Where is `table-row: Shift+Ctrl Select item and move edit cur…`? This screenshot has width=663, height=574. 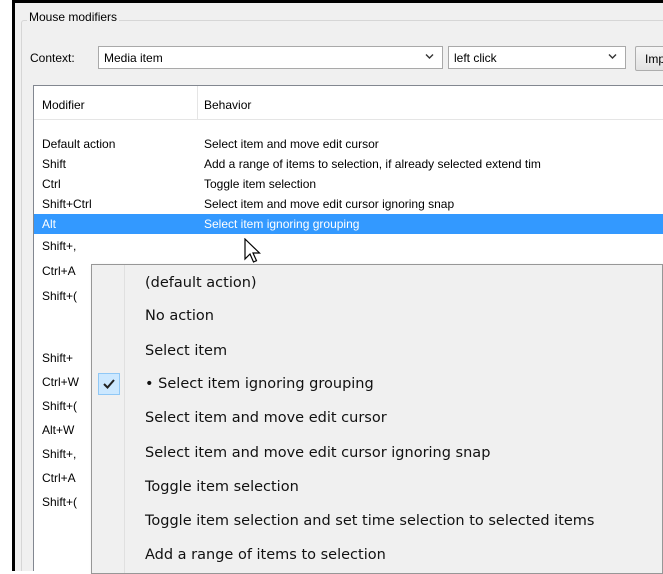
table-row: Shift+Ctrl Select item and move edit cur… is located at coordinates (348, 204).